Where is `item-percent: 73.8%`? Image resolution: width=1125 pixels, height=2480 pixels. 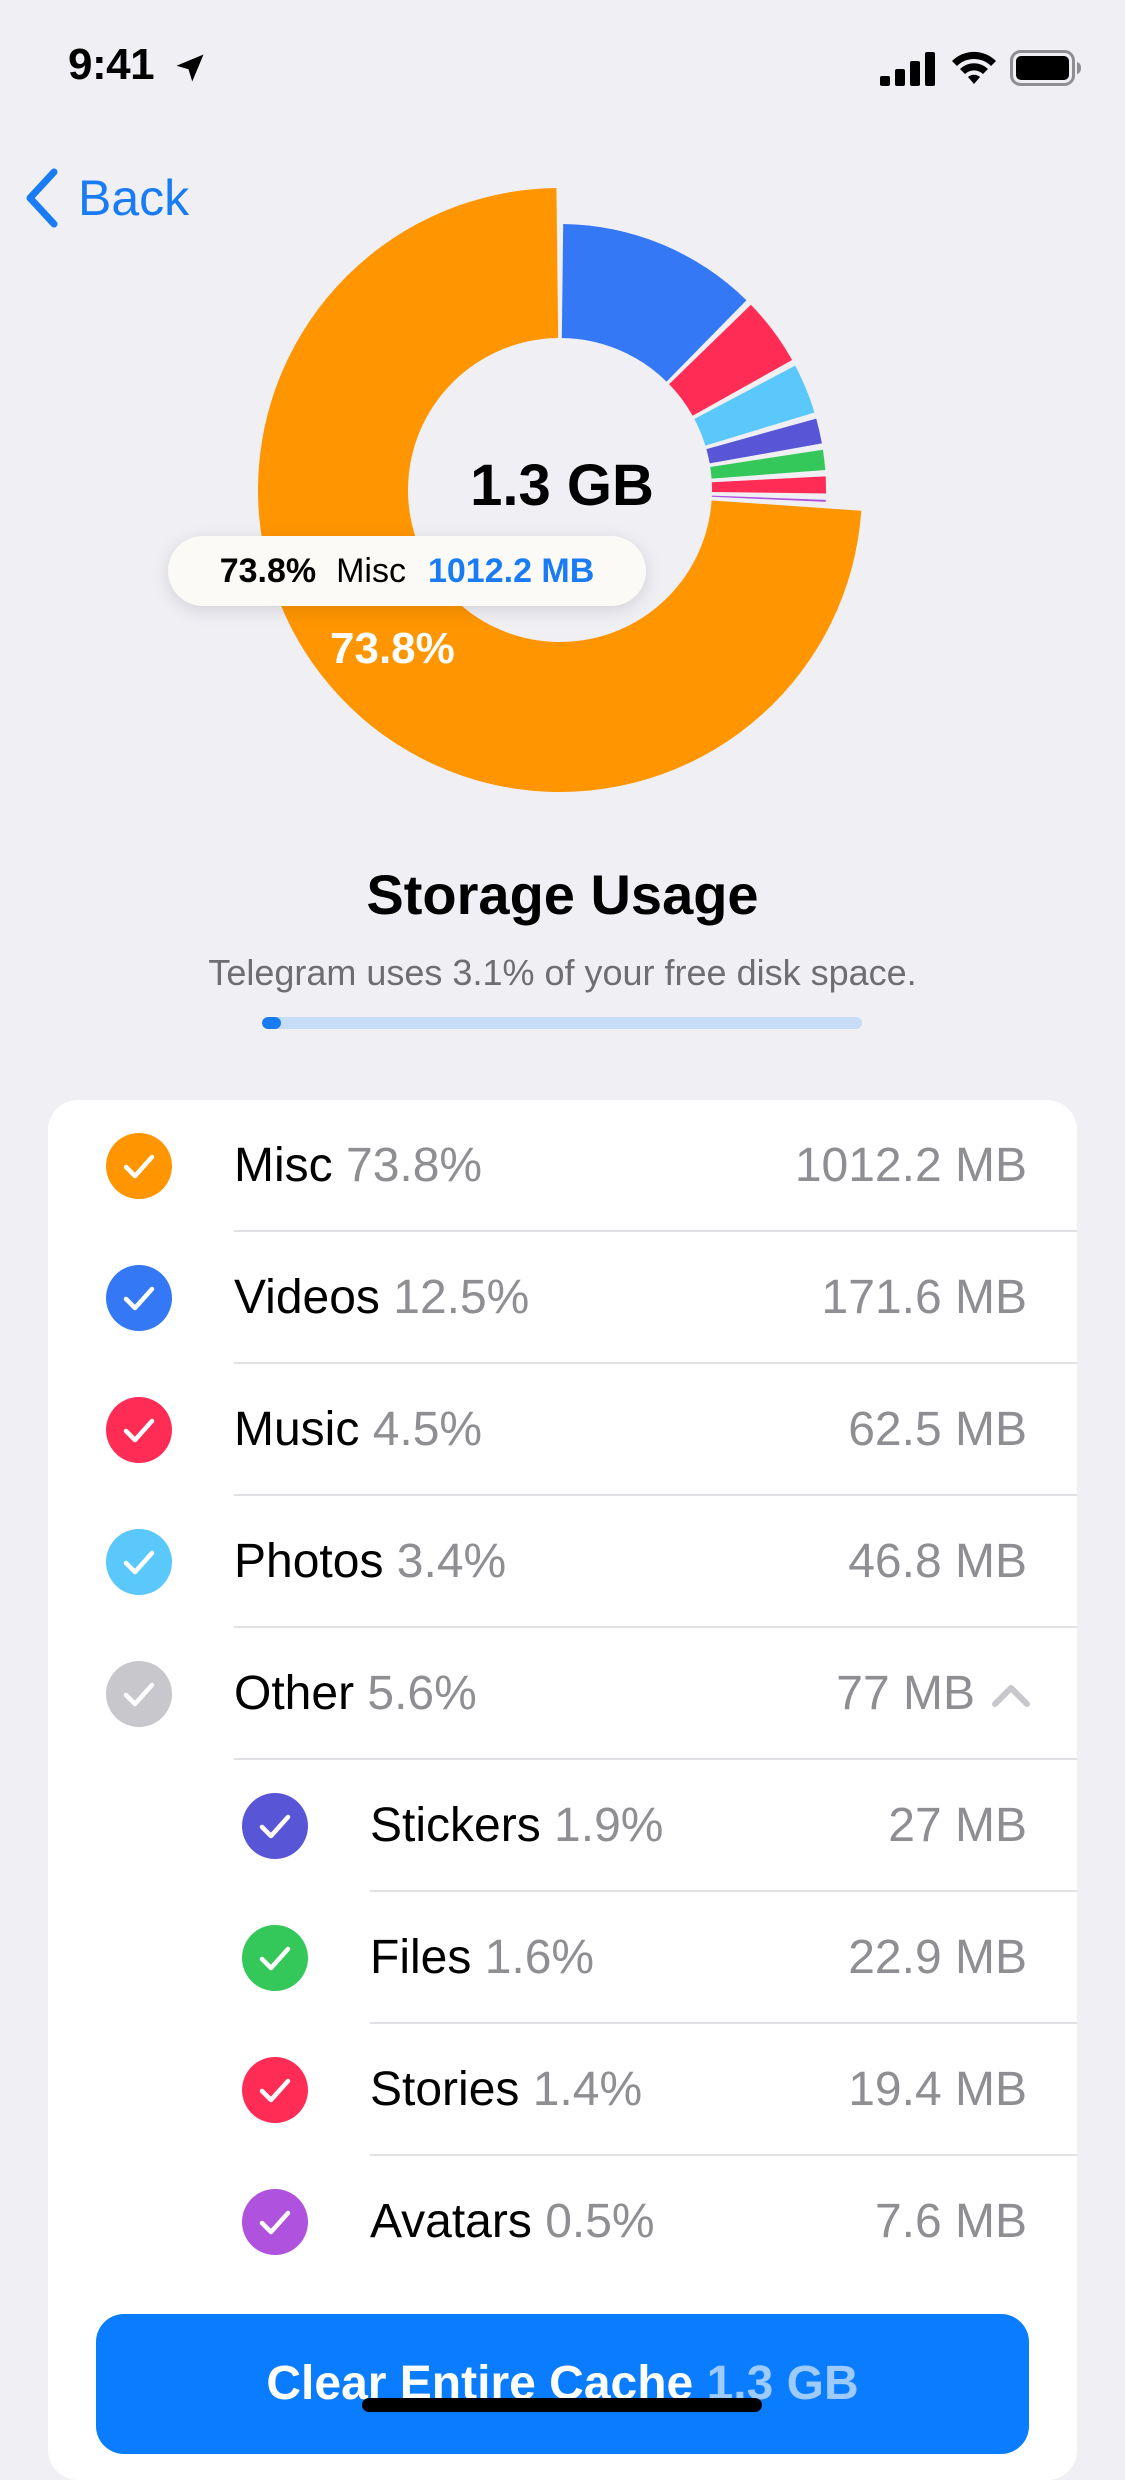
item-percent: 73.8% is located at coordinates (414, 1165).